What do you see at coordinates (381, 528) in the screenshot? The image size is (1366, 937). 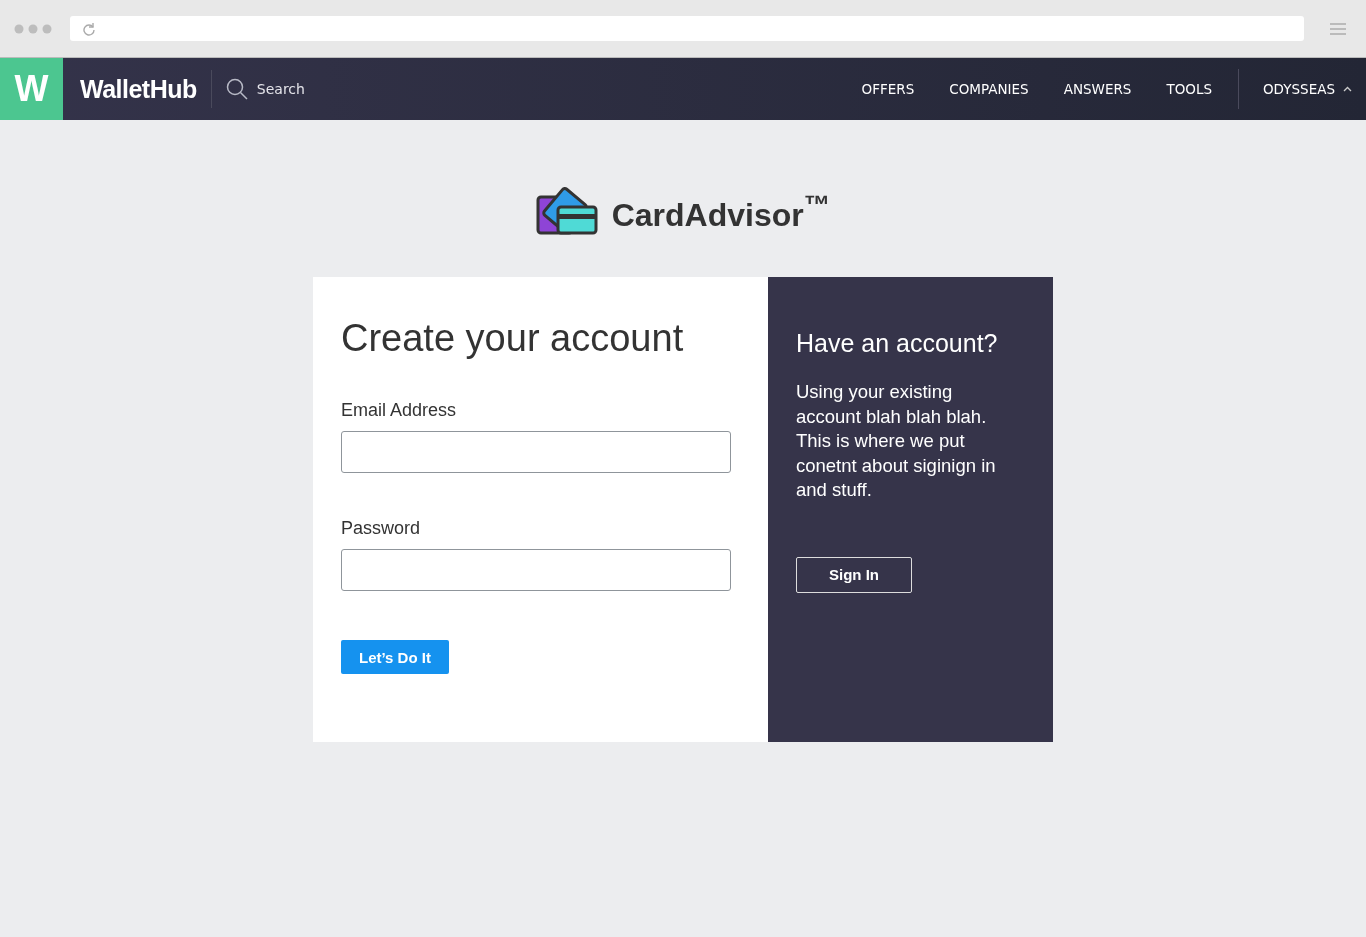 I see `field-label: Password` at bounding box center [381, 528].